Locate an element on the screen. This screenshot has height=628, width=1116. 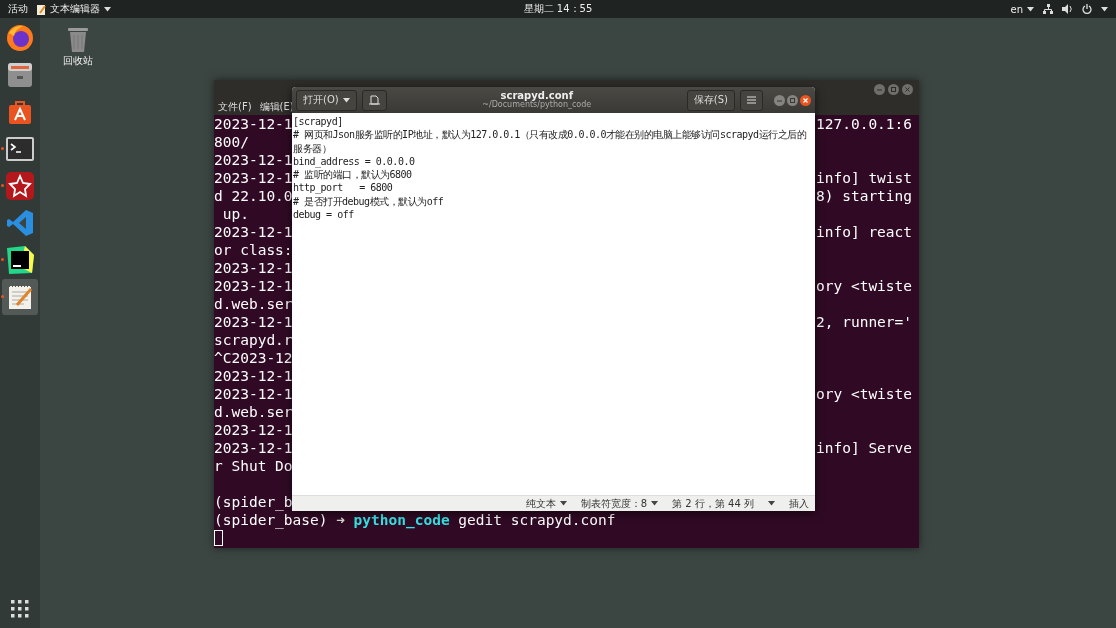
clock: 星期二 14：55 is located at coordinates (558, 9).